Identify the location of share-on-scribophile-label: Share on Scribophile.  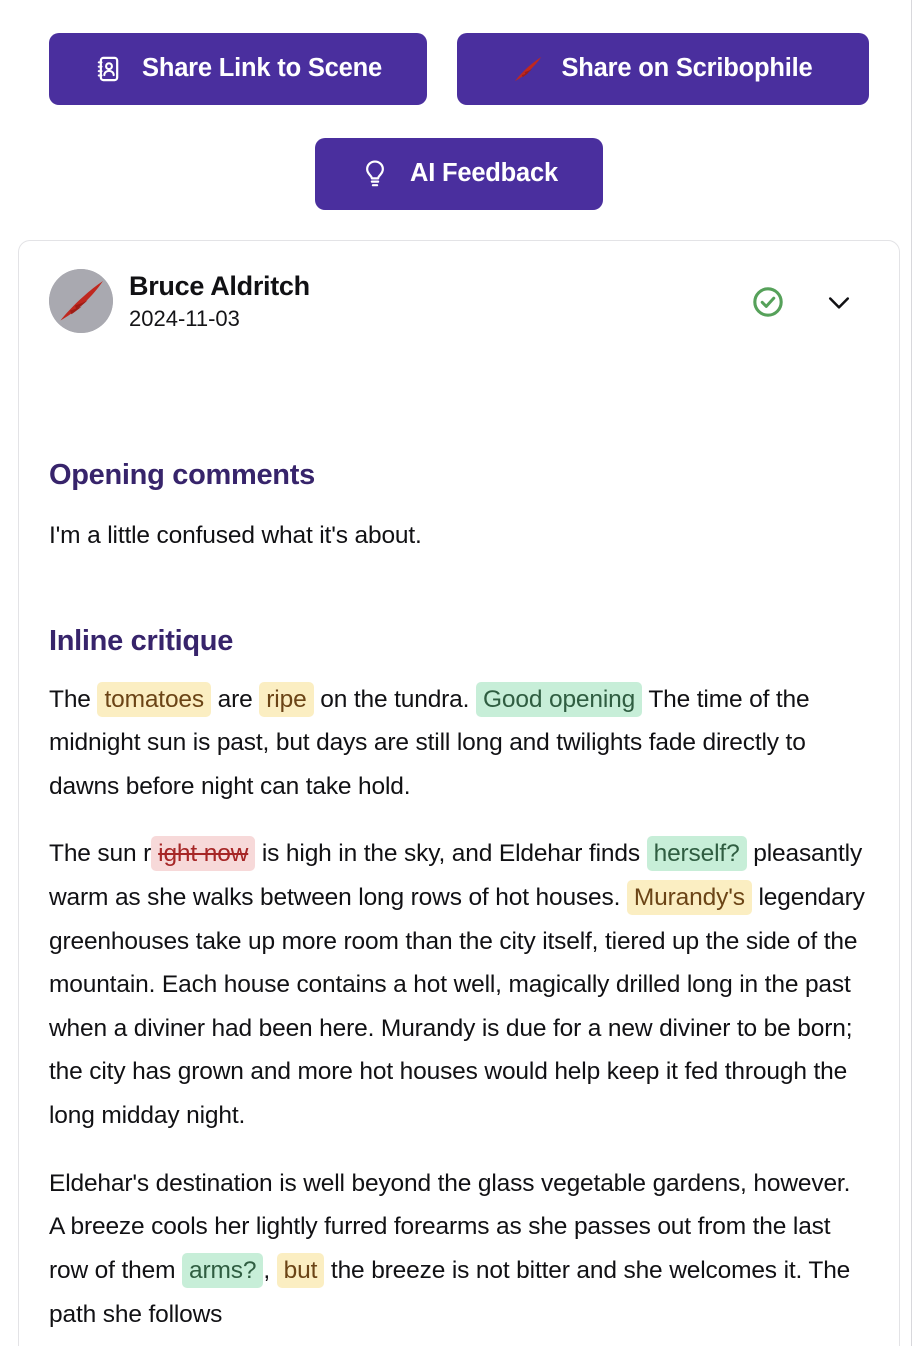
(687, 68).